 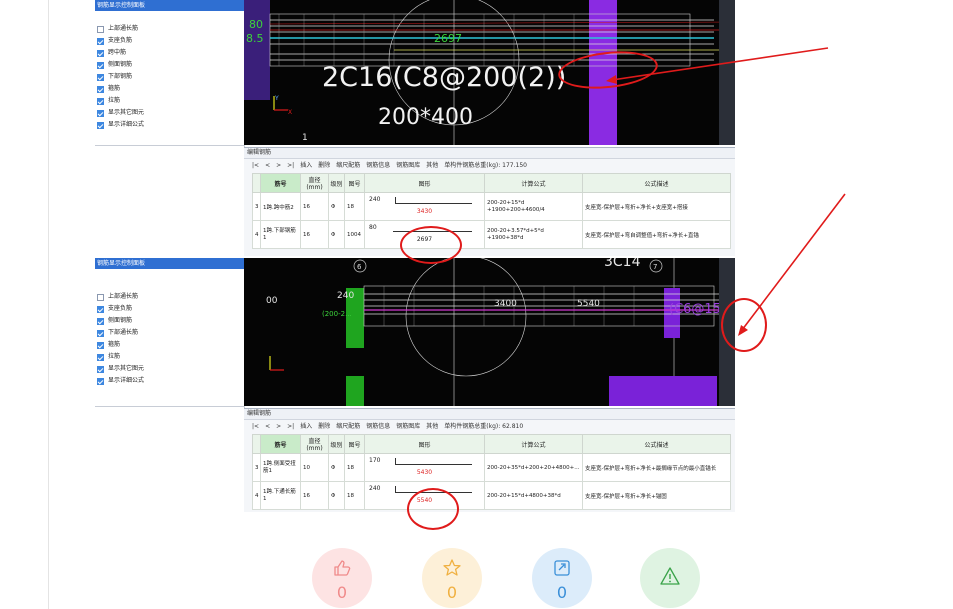 What do you see at coordinates (170, 200) in the screenshot?
I see `panel-blank-area` at bounding box center [170, 200].